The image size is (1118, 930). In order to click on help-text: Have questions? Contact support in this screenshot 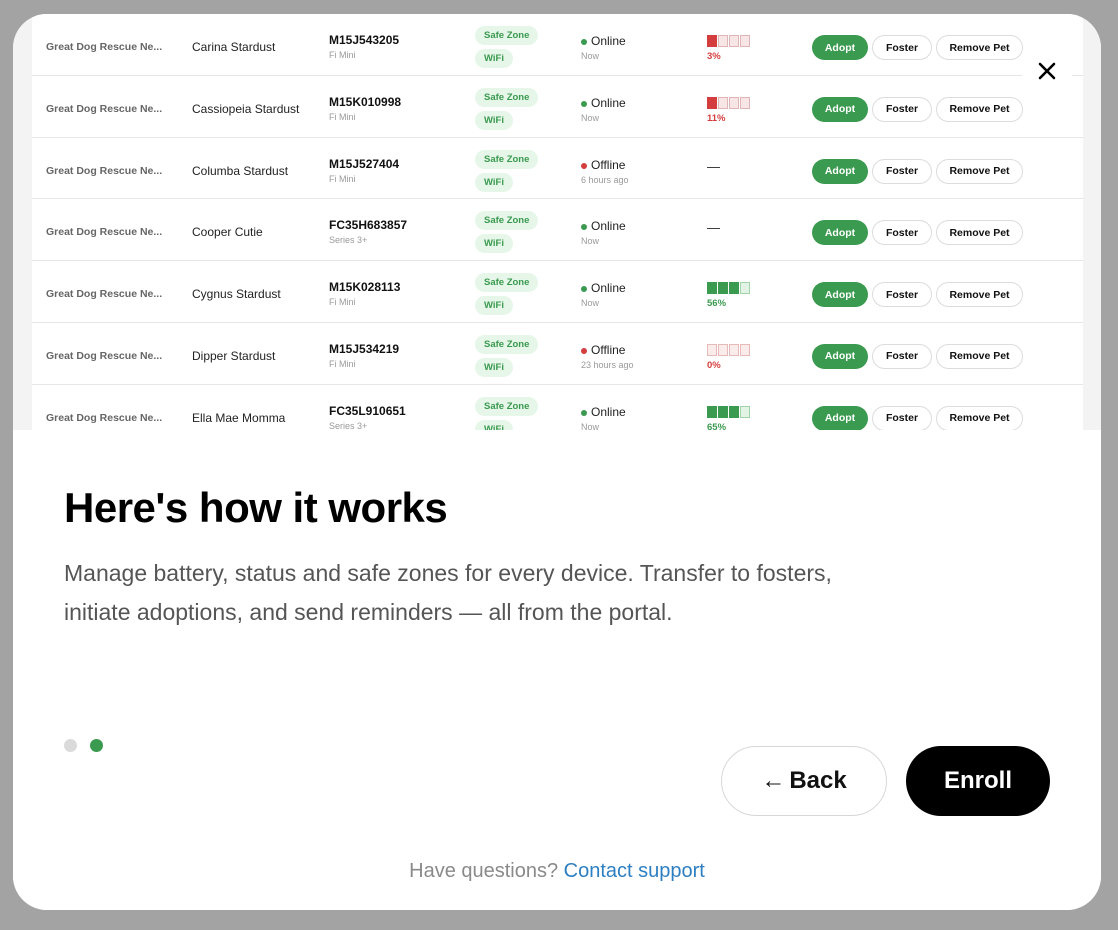, I will do `click(557, 871)`.